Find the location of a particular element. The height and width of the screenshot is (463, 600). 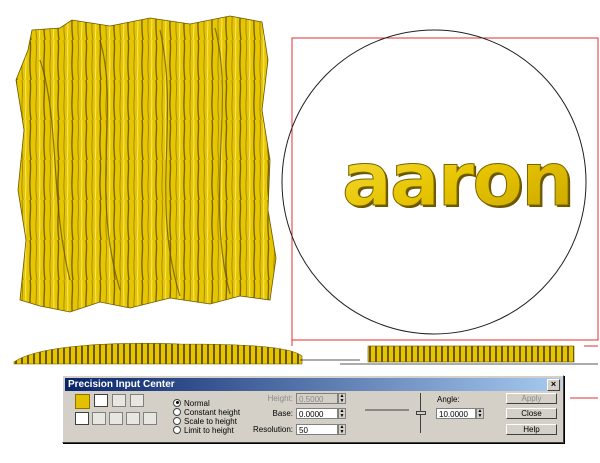

mode-normal-icon is located at coordinates (82, 418).